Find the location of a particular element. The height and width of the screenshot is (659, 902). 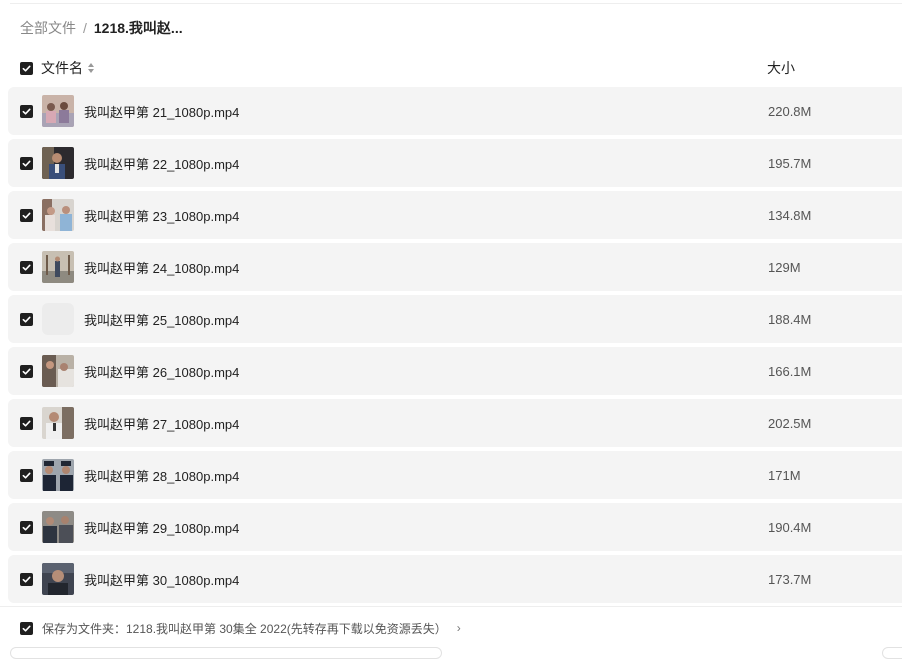

file-row: 我叫赵甲第 25_1080p.mp4 188.4M is located at coordinates (455, 319).